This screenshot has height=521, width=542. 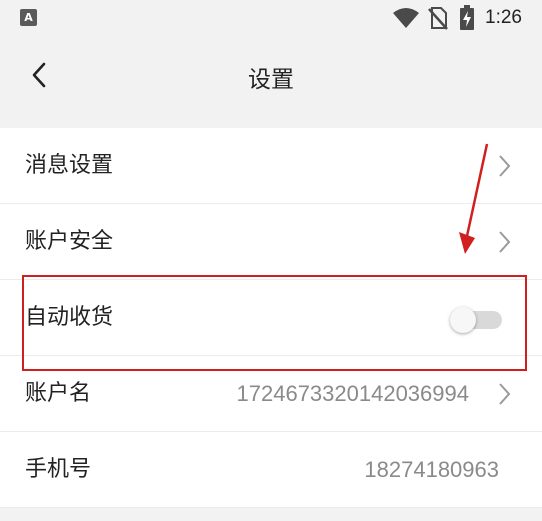 What do you see at coordinates (463, 320) in the screenshot?
I see `toggle-knob` at bounding box center [463, 320].